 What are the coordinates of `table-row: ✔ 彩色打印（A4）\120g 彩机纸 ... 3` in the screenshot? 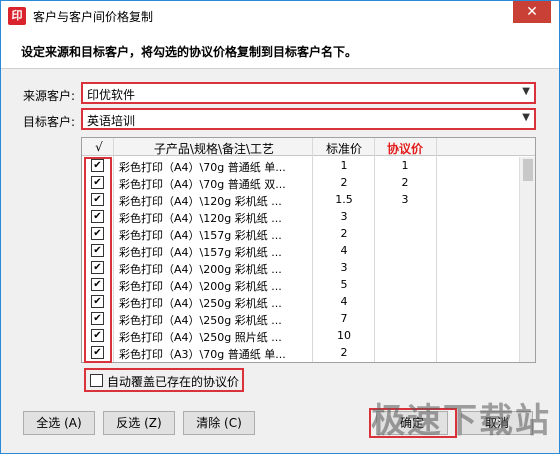 It's located at (302, 216).